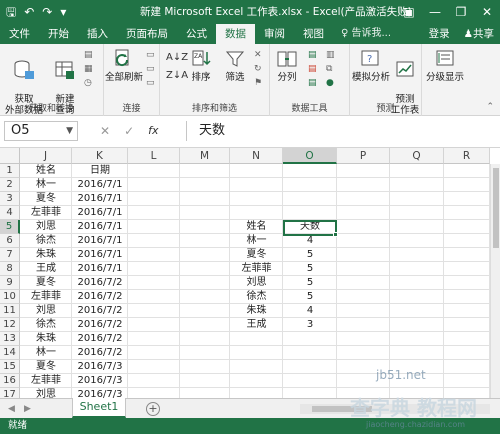 This screenshot has height=434, width=500. Describe the element at coordinates (10, 339) in the screenshot. I see `row-header-13: 13` at that location.